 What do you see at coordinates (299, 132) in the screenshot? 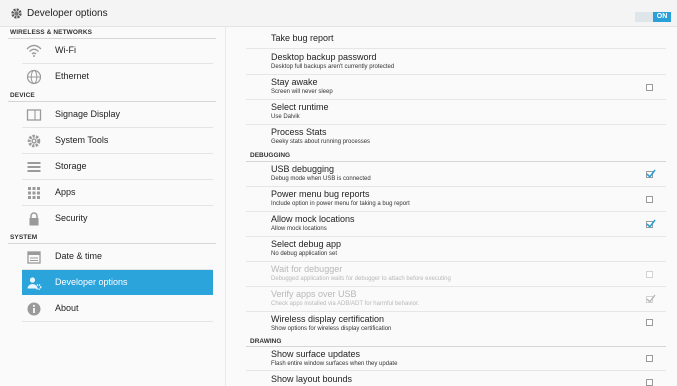
I see `pref-title: Process Stats` at bounding box center [299, 132].